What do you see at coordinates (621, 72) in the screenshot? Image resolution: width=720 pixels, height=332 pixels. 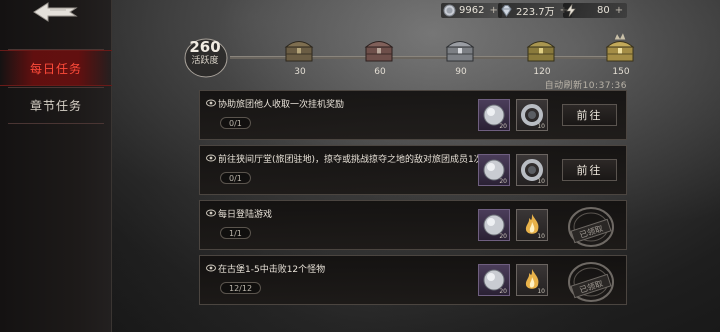 I see `milestone-label: 150` at bounding box center [621, 72].